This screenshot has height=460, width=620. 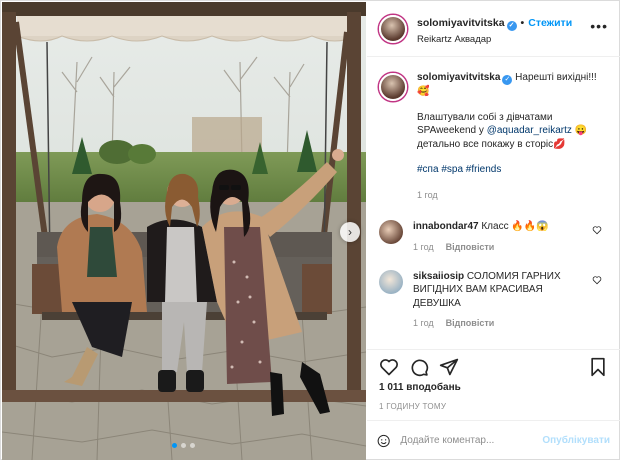 I want to click on comment-item: innabondar47 Класс 🔥🔥😱 1 год Відповісти, so click(x=493, y=236).